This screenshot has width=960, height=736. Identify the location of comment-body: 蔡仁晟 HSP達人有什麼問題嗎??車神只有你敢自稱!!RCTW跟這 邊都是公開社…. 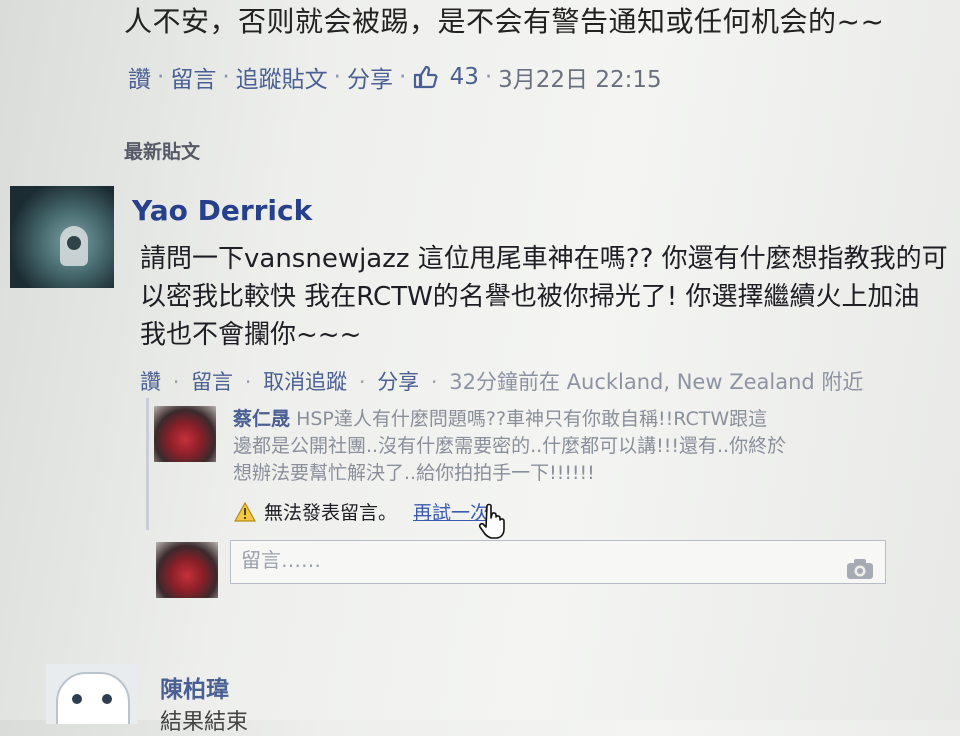
(573, 446).